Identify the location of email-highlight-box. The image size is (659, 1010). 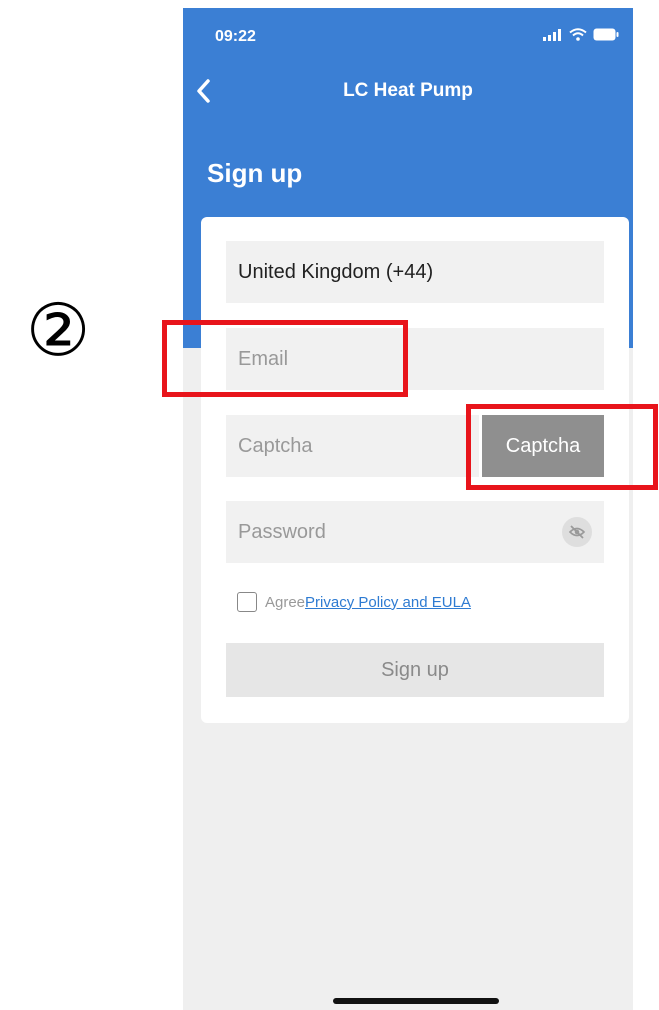
(285, 358).